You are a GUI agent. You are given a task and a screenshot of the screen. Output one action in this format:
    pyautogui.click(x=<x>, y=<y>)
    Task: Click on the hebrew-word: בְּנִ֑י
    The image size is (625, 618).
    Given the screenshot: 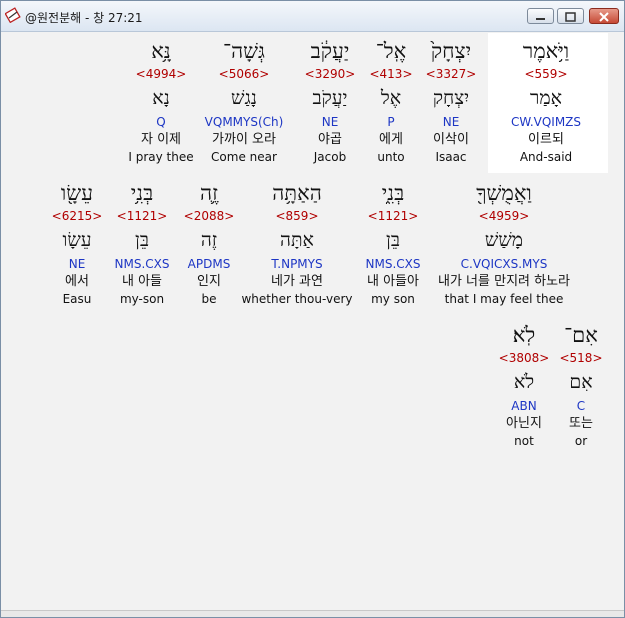 What is the action you would take?
    pyautogui.click(x=393, y=193)
    